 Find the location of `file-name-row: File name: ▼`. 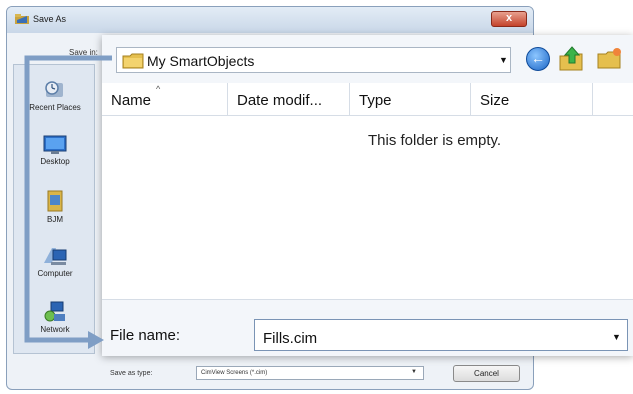

file-name-row: File name: ▼ is located at coordinates (367, 327).